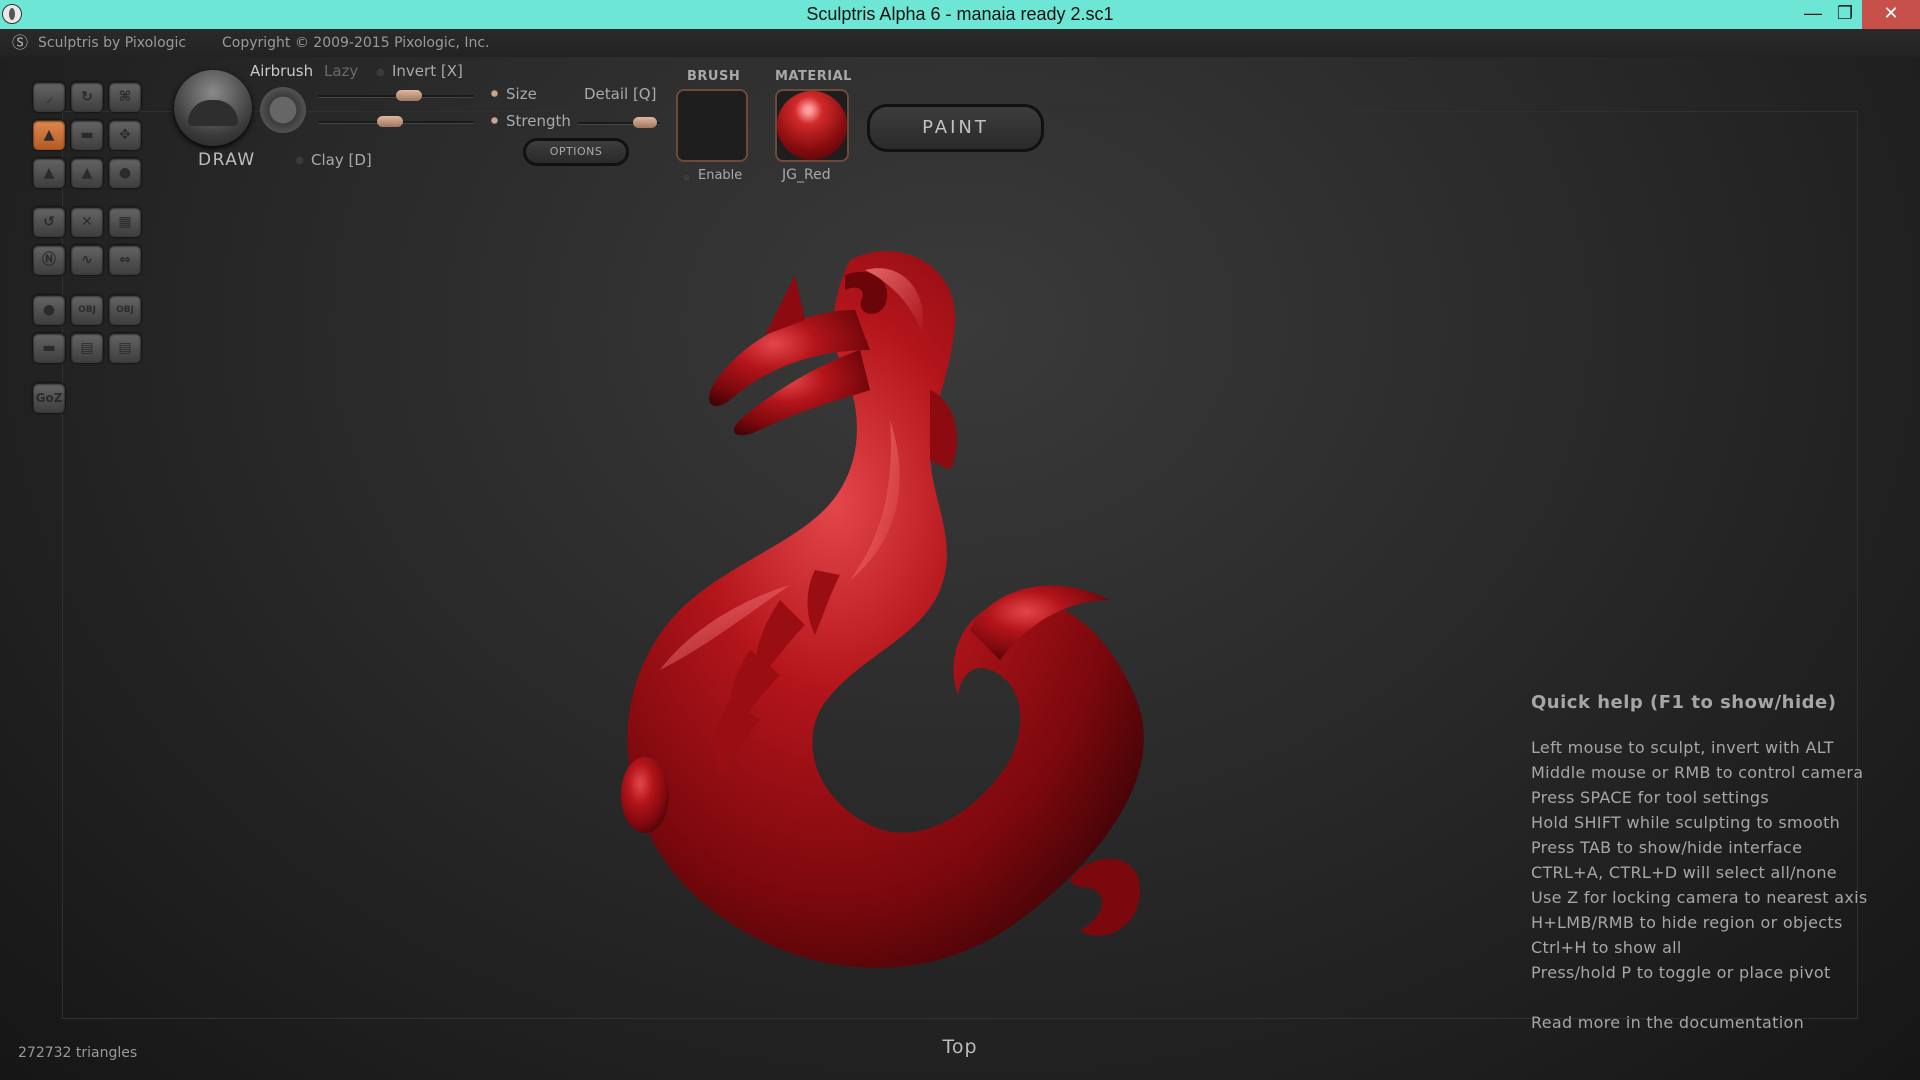 The image size is (1920, 1080). I want to click on tool-name: DRAW, so click(227, 160).